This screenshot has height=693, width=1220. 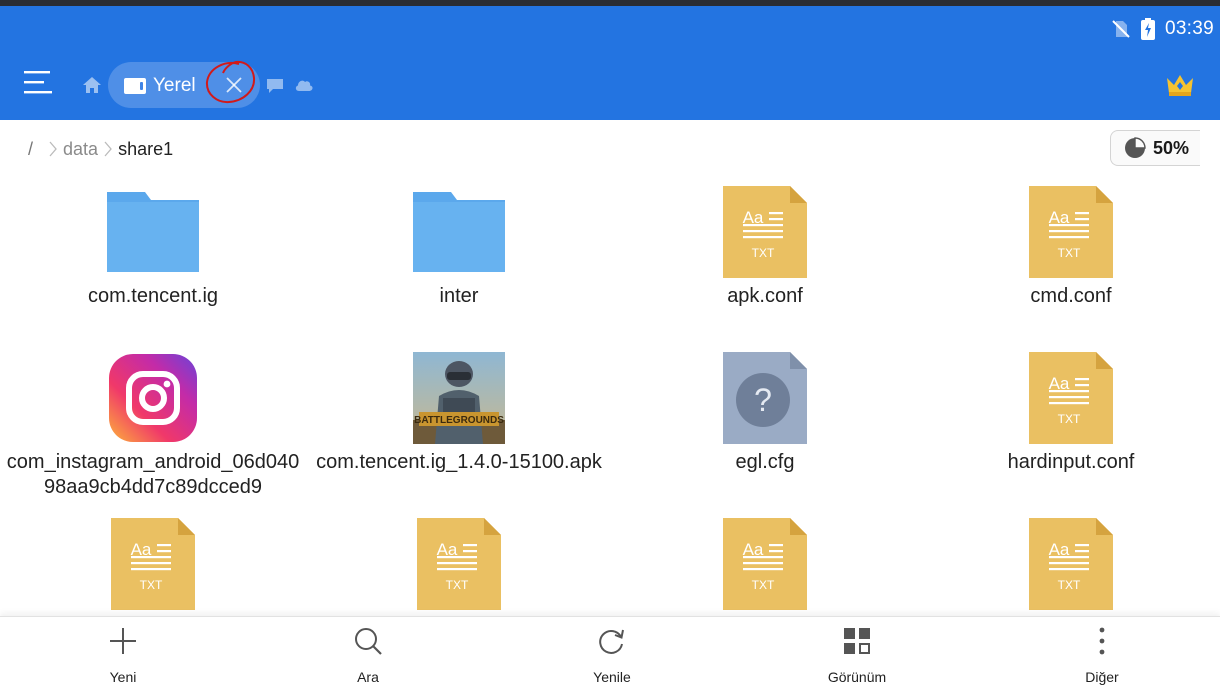 I want to click on refresh-button: Yenile, so click(x=612, y=655).